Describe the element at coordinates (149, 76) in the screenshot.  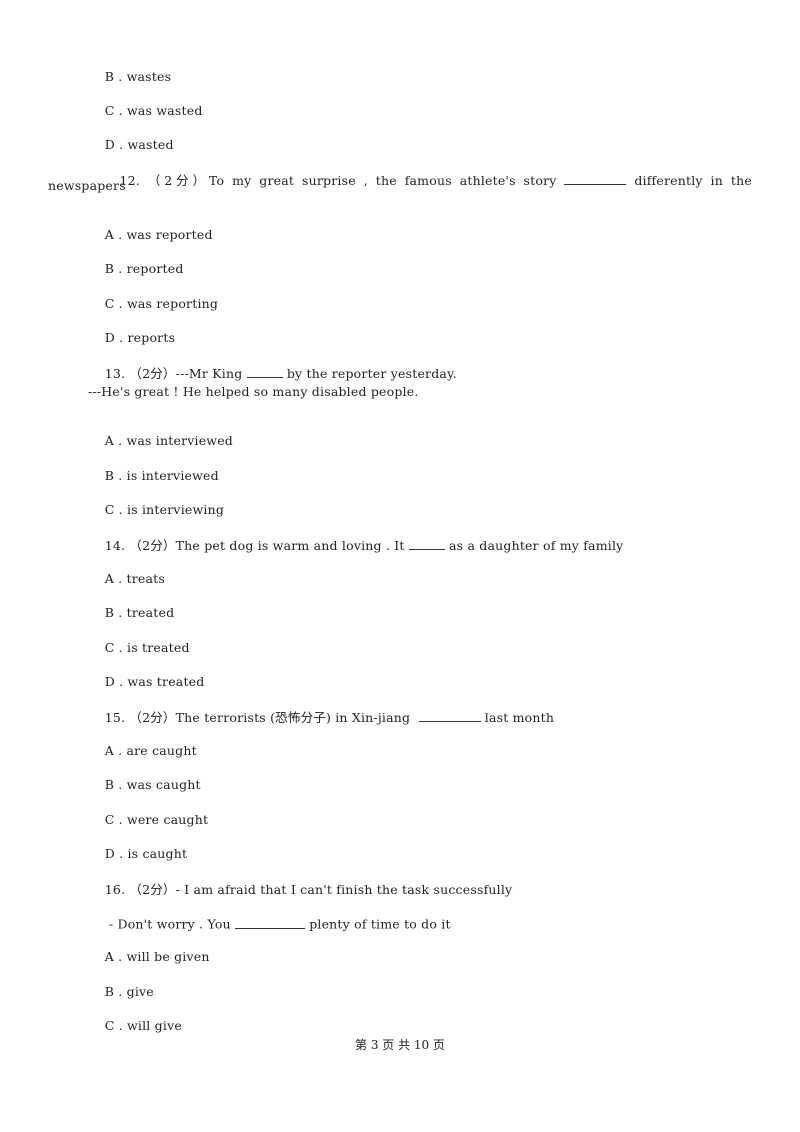
I see `option-text: wastes` at that location.